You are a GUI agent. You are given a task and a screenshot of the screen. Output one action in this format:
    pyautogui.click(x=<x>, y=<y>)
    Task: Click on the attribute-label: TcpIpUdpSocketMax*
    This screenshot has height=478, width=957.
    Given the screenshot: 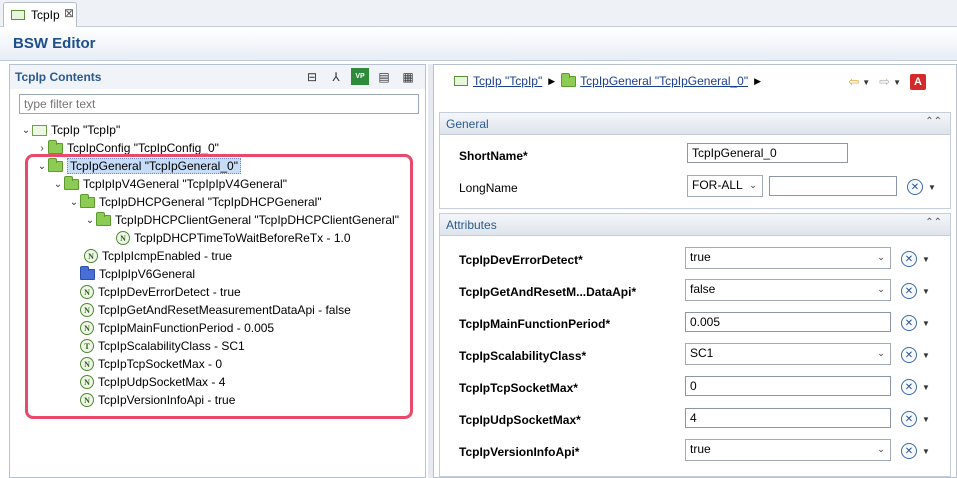 What is the action you would take?
    pyautogui.click(x=520, y=420)
    